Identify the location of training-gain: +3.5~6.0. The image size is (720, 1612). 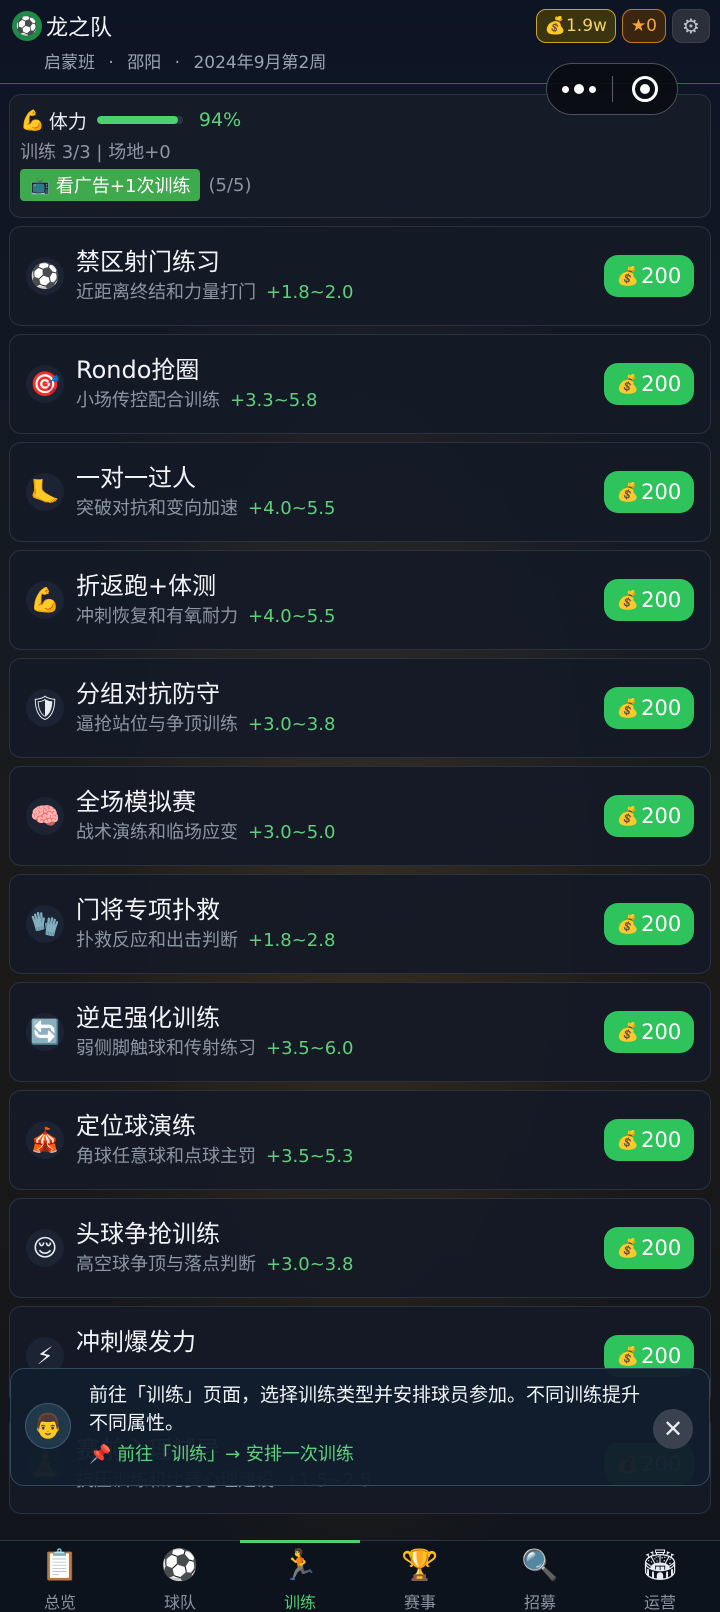
(310, 1048).